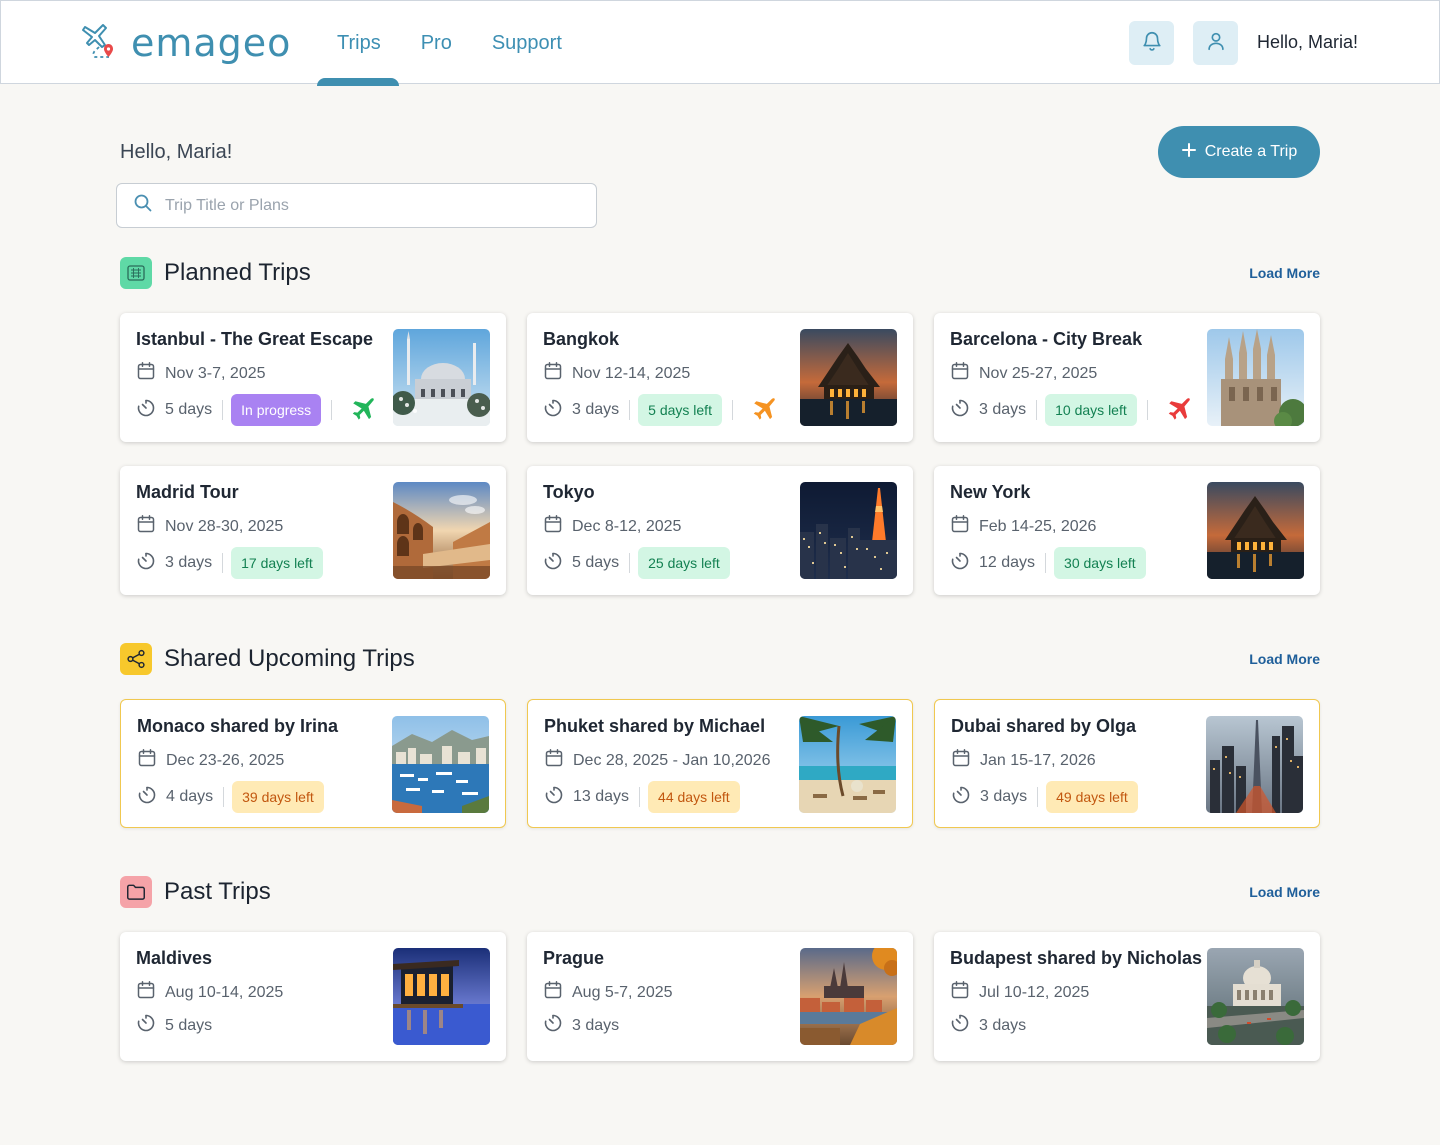 This screenshot has height=1145, width=1440. I want to click on trip-date-text: Aug 10-14, 2025, so click(224, 992).